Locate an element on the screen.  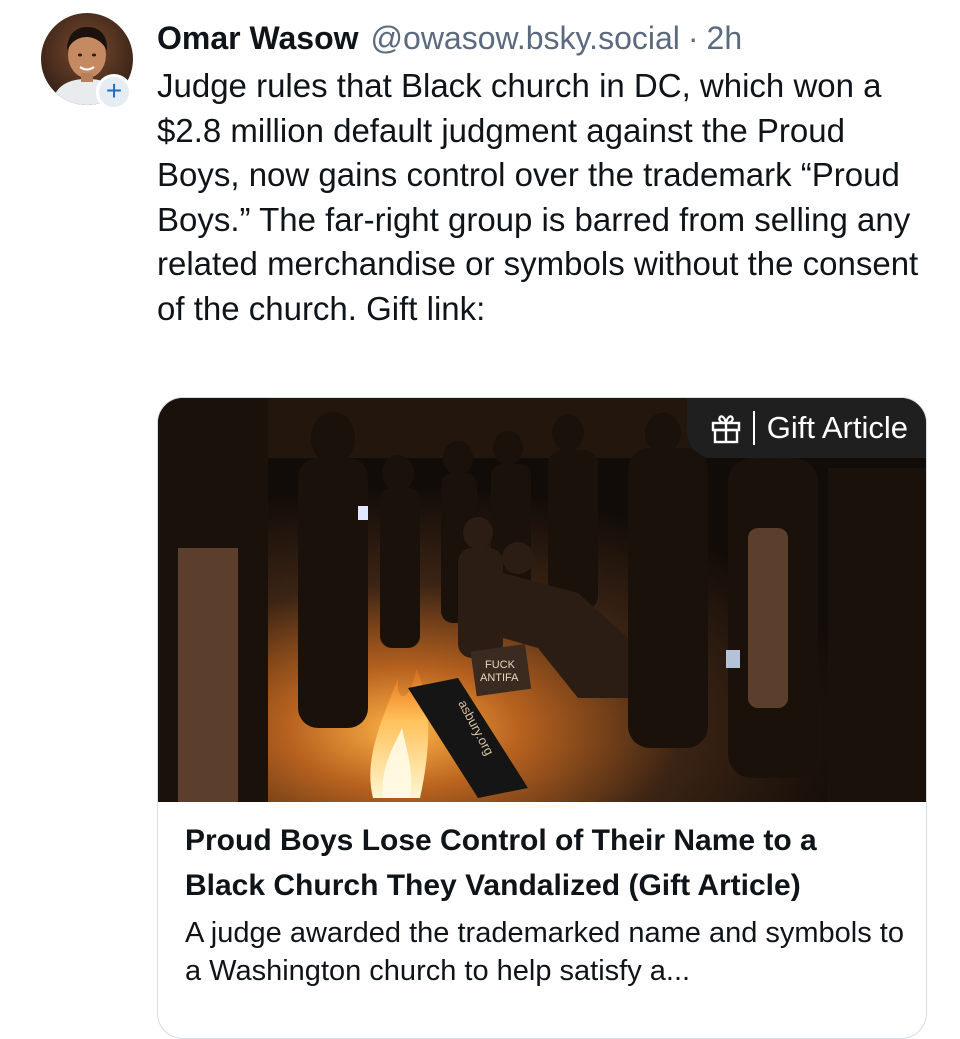
follow-button: + is located at coordinates (114, 92).